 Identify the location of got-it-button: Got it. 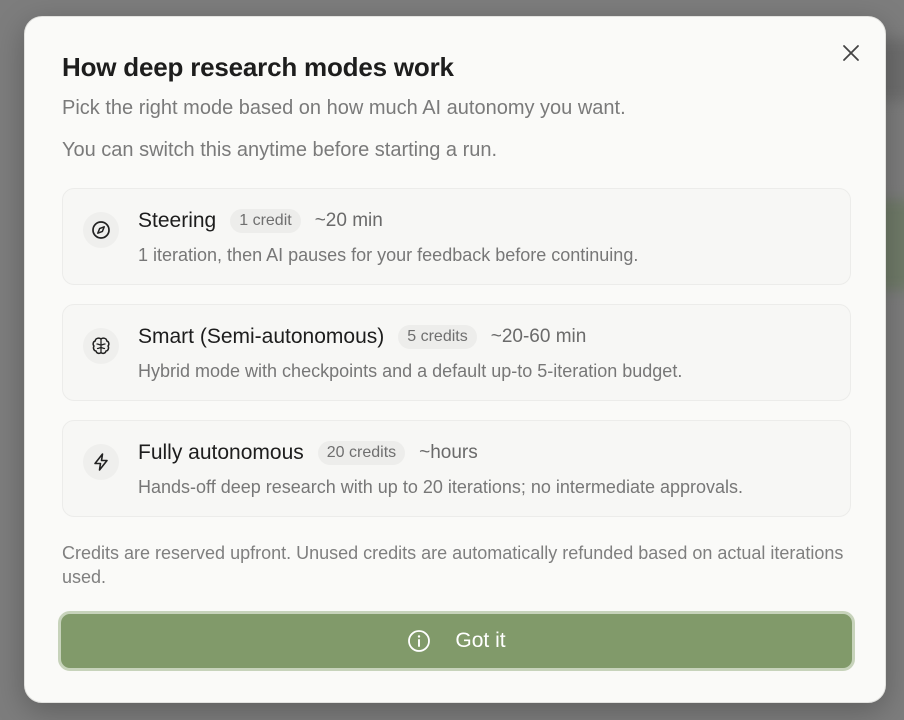
(456, 641).